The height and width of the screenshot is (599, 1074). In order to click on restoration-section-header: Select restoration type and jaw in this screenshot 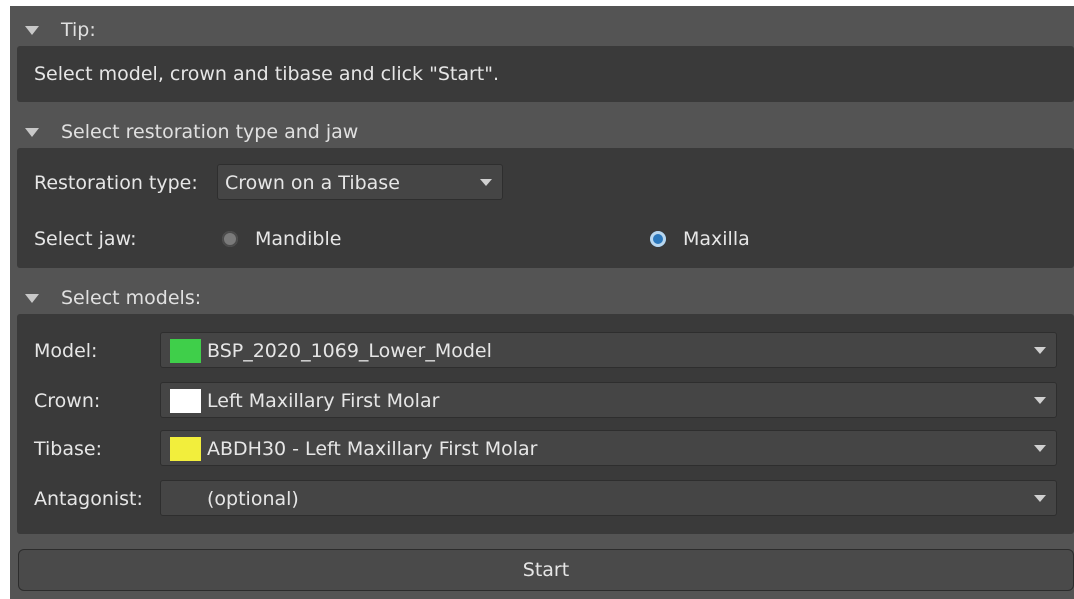, I will do `click(545, 132)`.